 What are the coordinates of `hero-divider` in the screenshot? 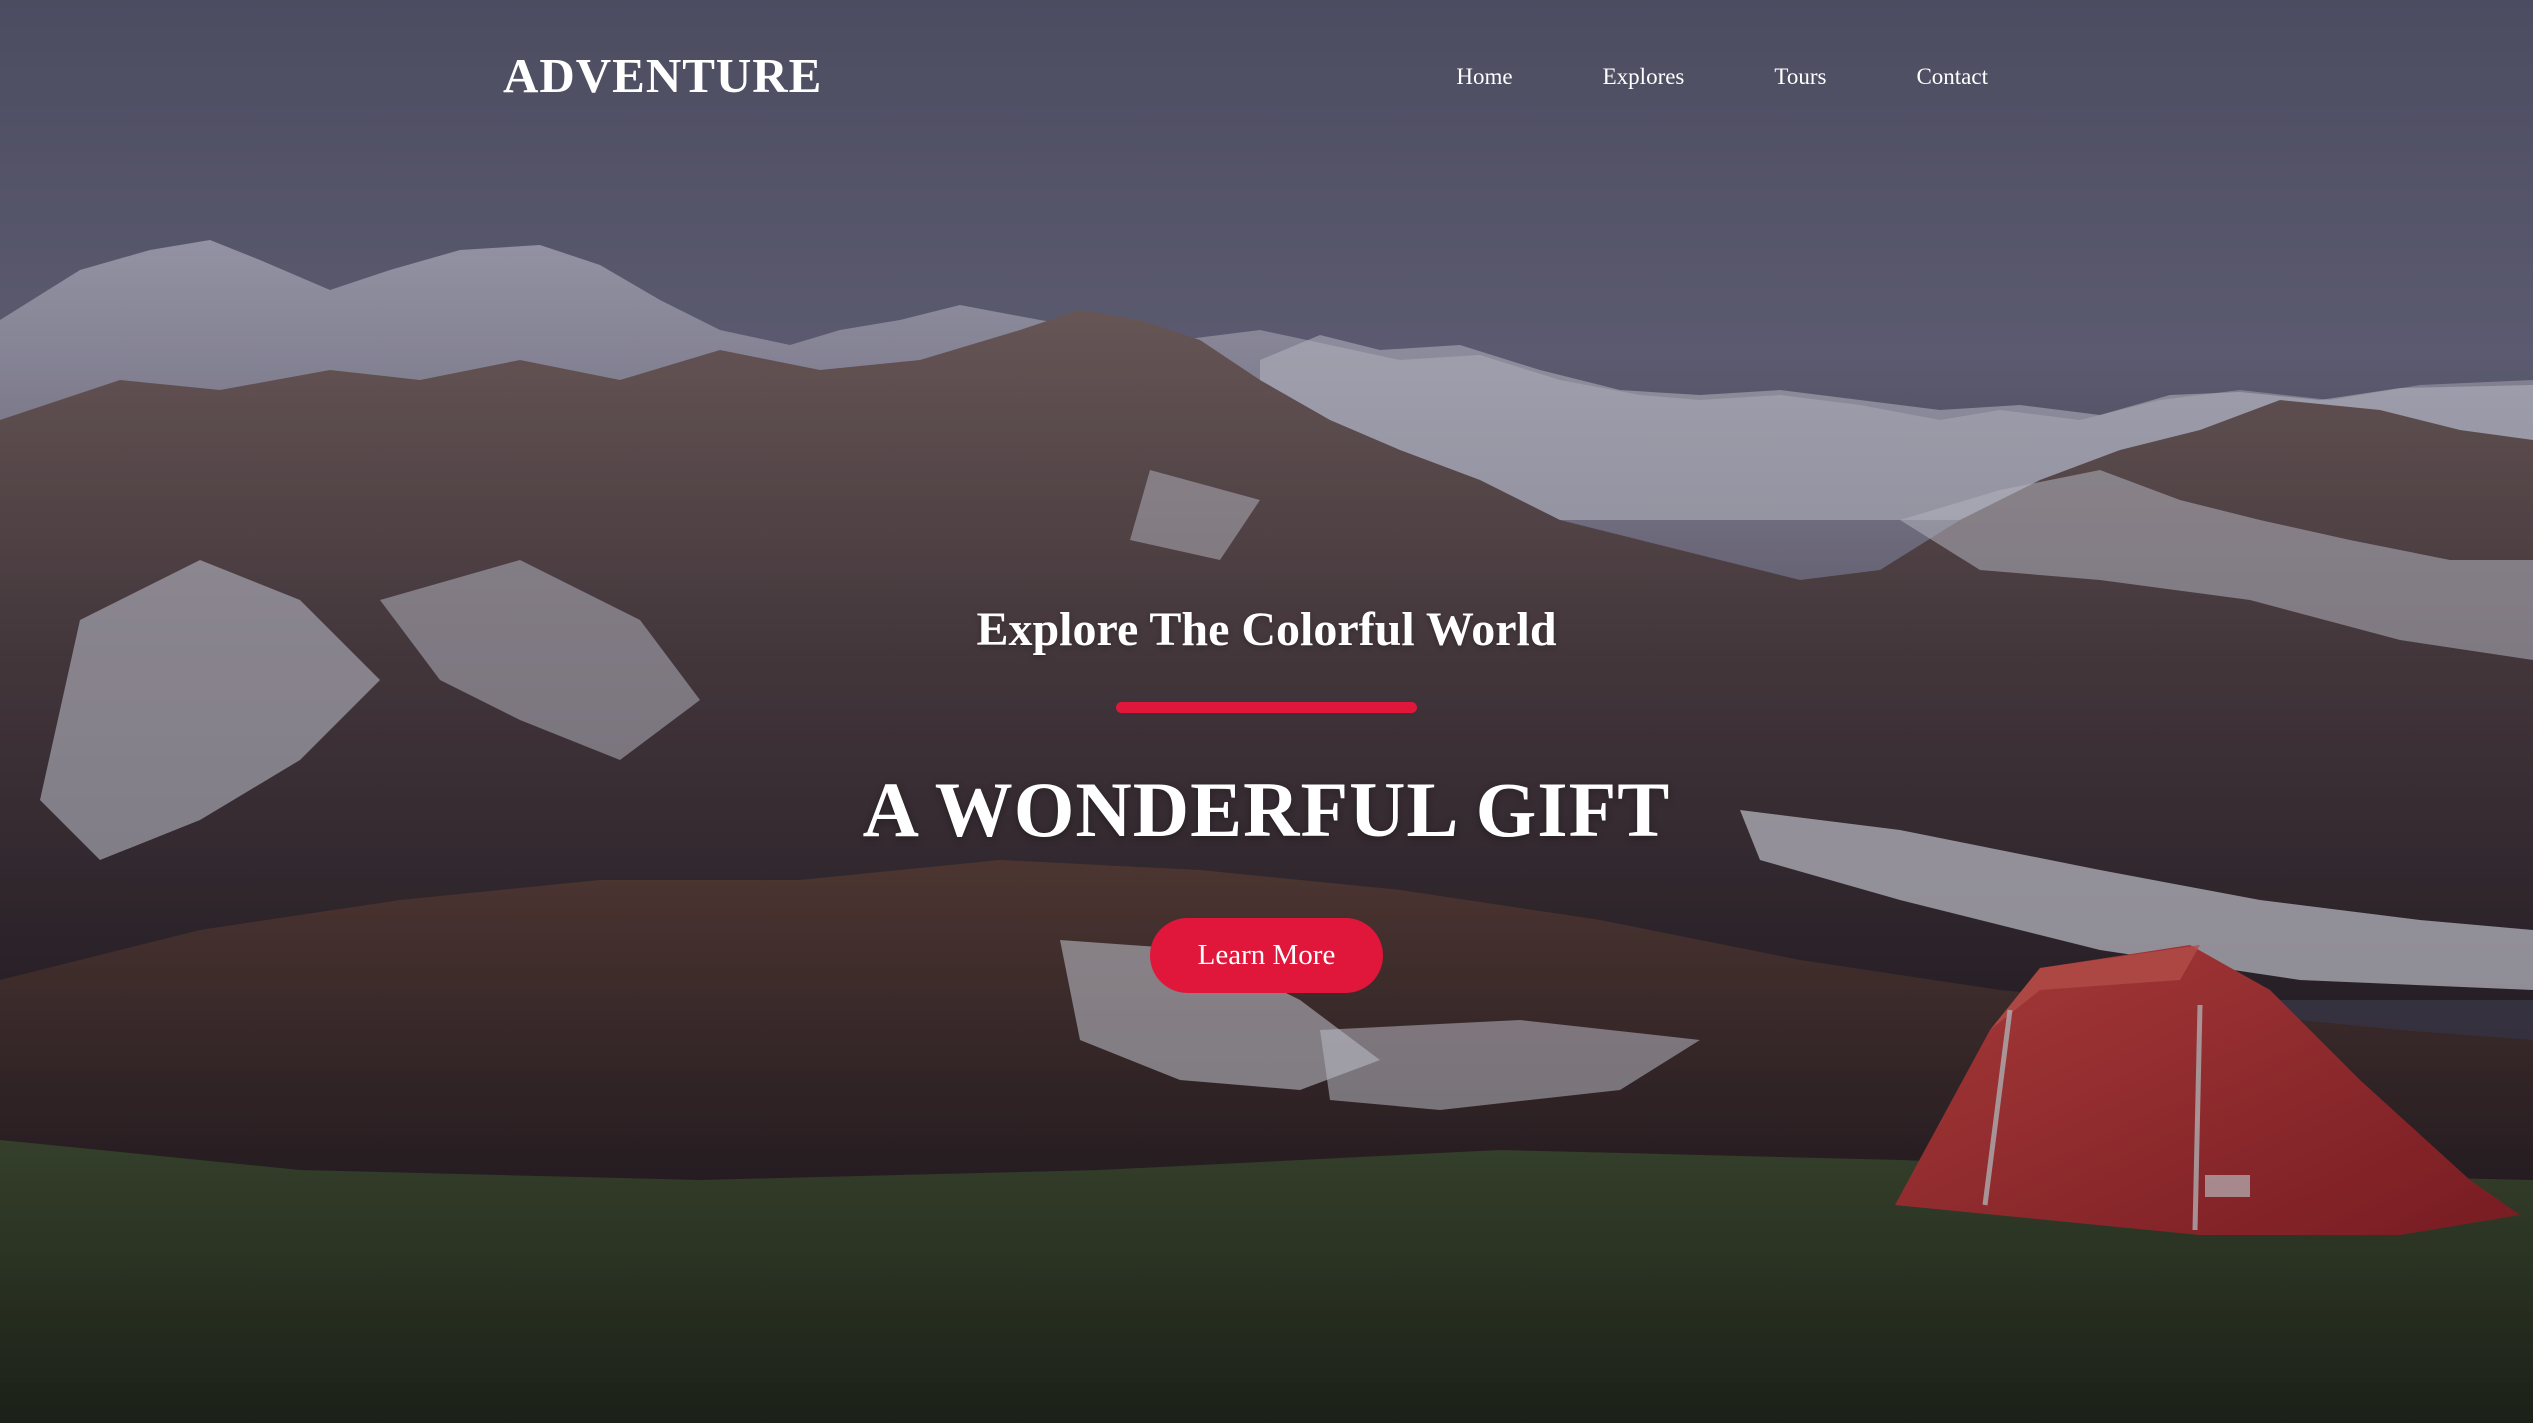 It's located at (1266, 707).